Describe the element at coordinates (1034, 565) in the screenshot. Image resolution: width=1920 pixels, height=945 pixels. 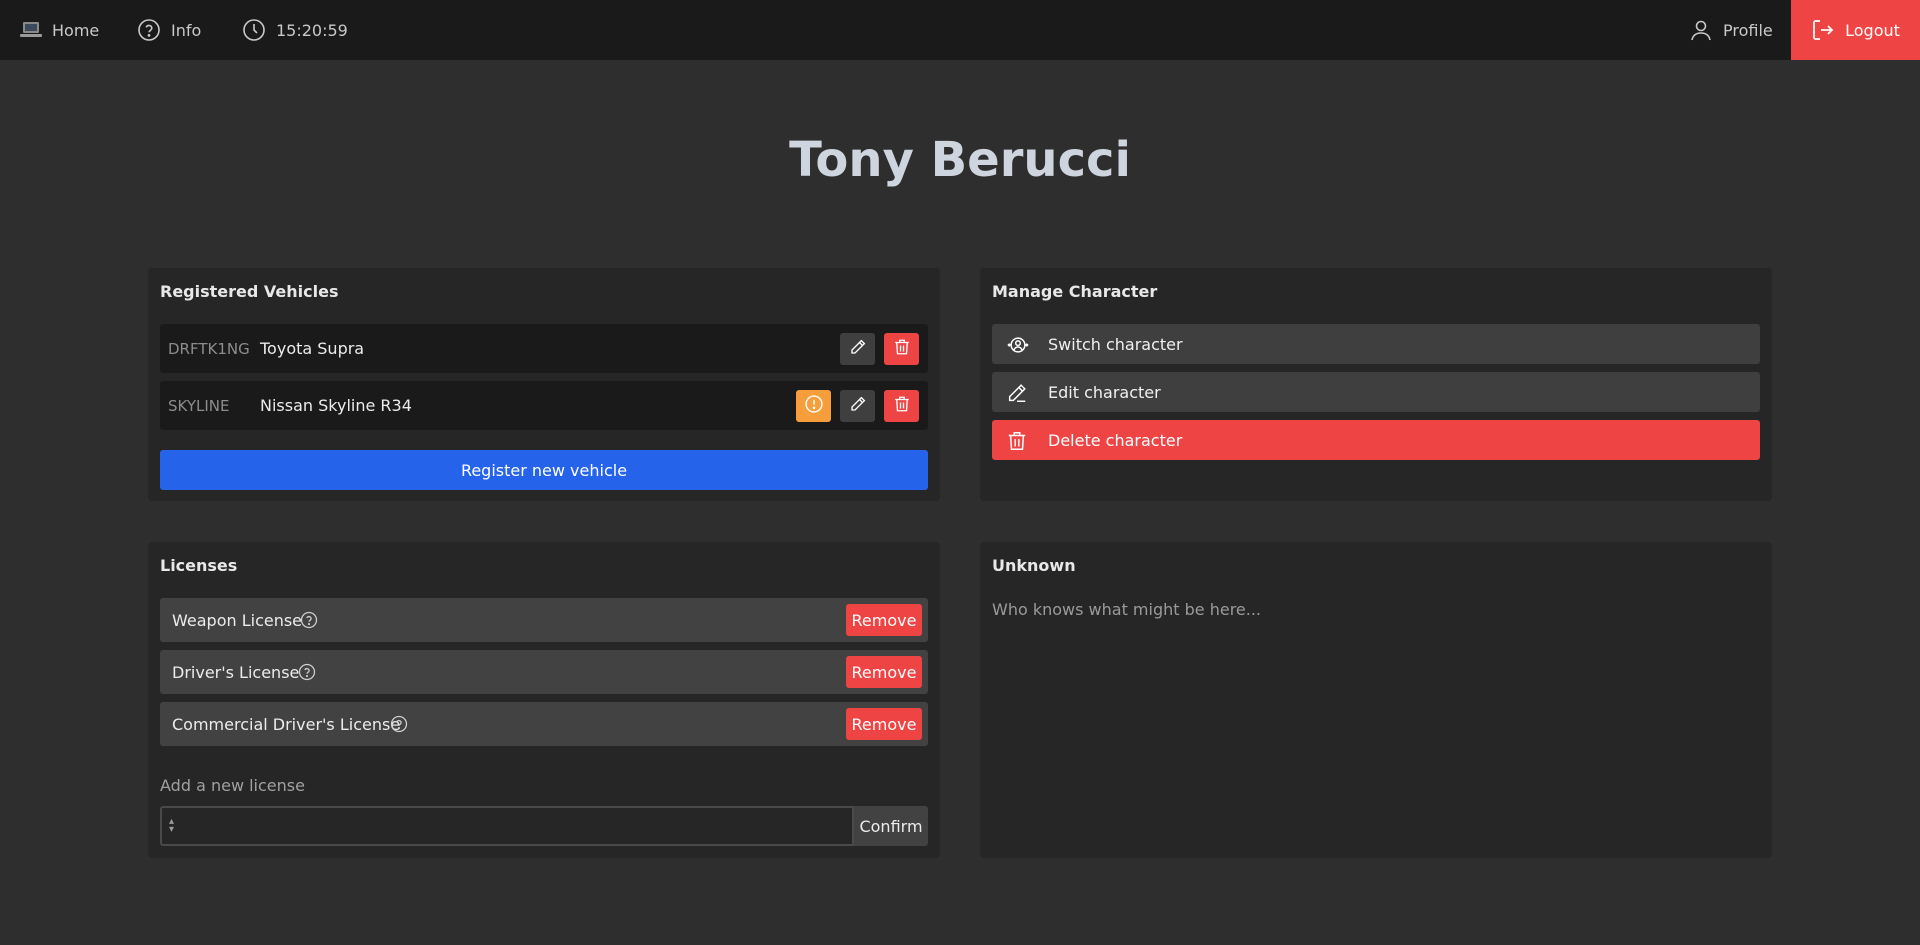
I see `card-title: Unknown` at that location.